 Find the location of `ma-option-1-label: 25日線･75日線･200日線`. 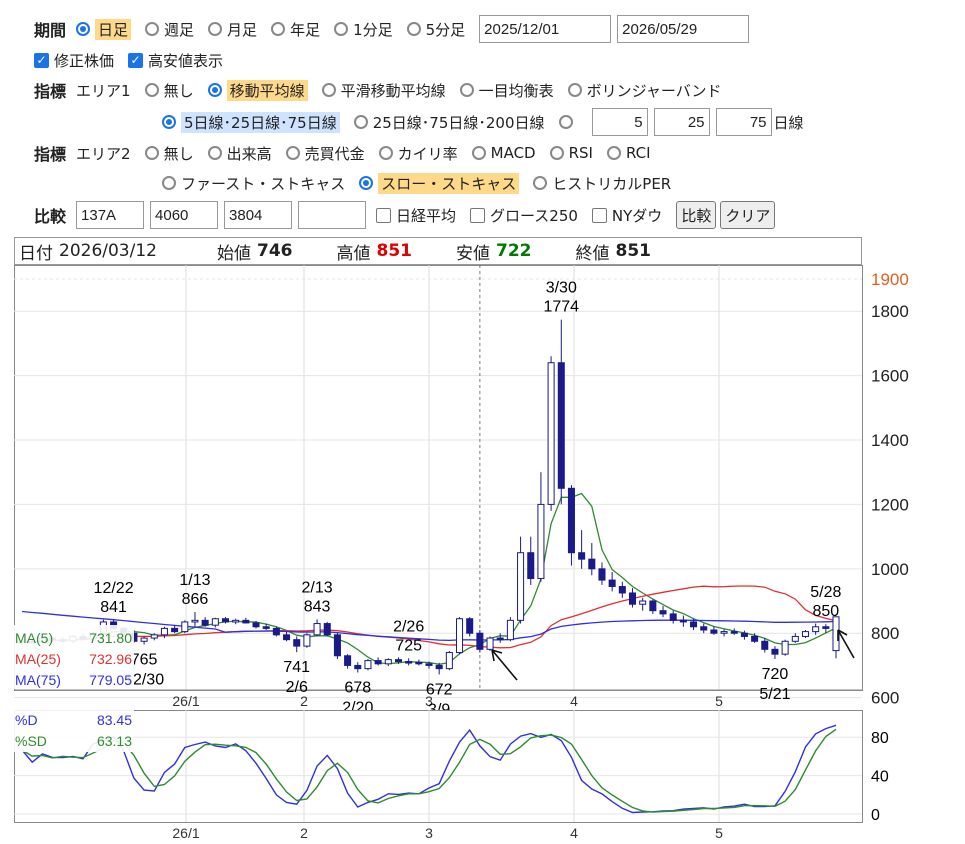

ma-option-1-label: 25日線･75日線･200日線 is located at coordinates (458, 122).